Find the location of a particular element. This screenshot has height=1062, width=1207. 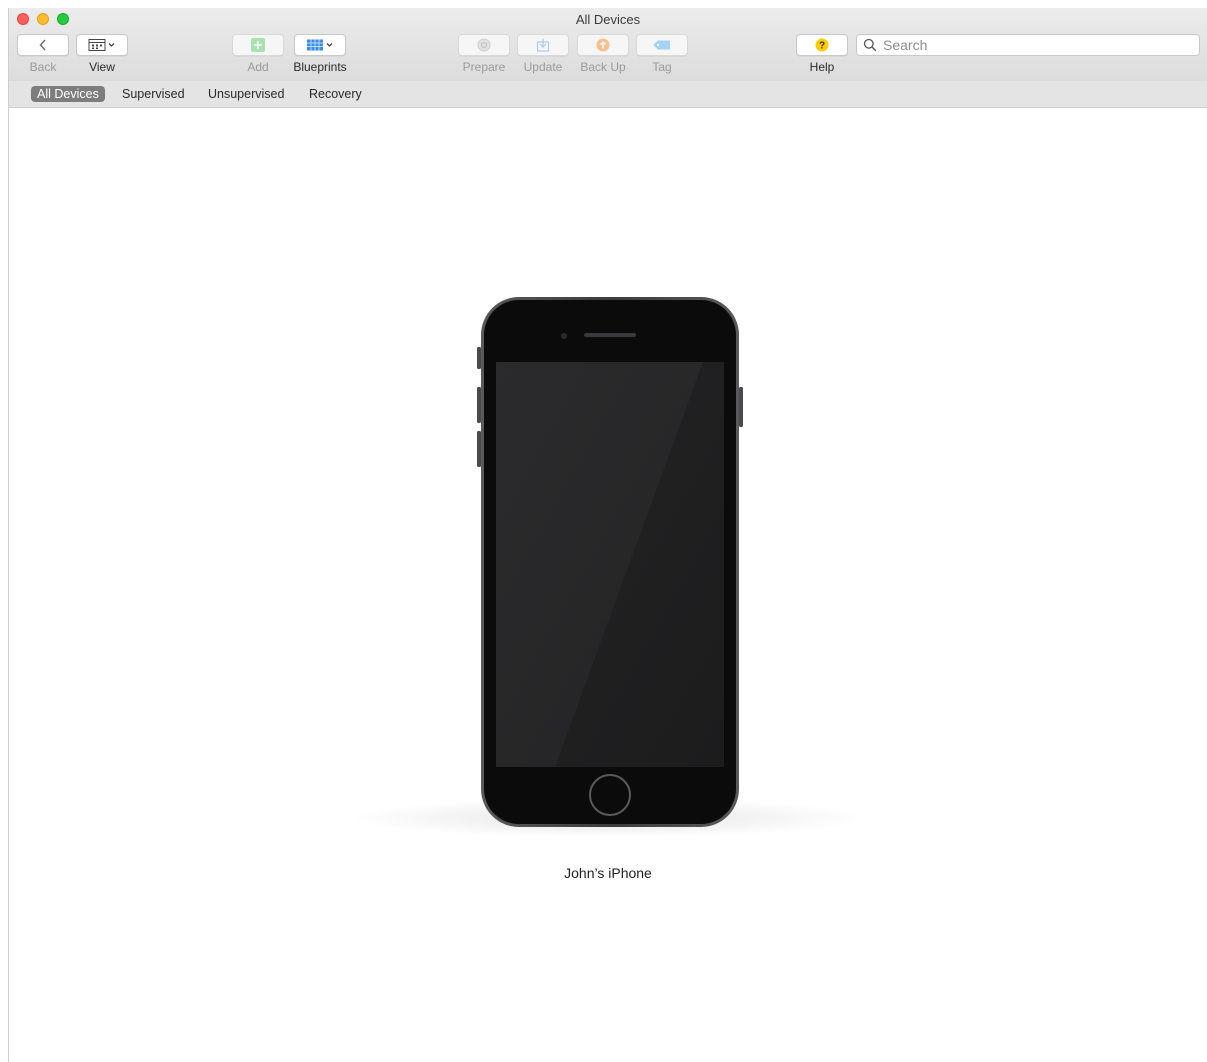

blueprints-button-frame is located at coordinates (320, 45).